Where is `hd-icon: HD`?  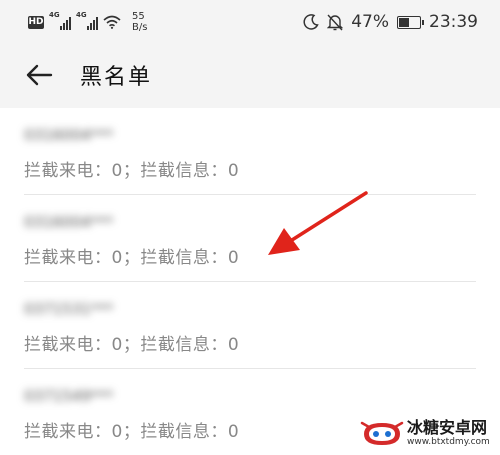 hd-icon: HD is located at coordinates (36, 22).